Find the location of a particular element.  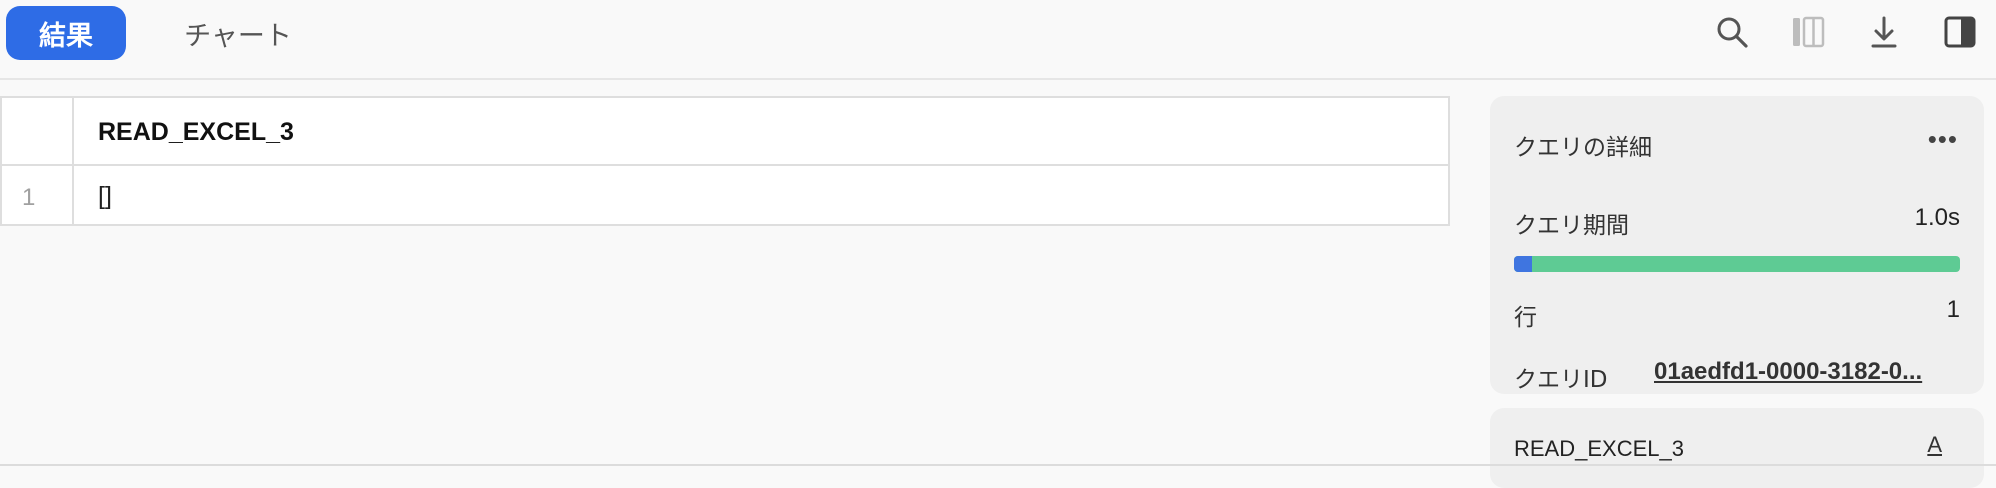

column-stats-name: READ_EXCEL_3 is located at coordinates (1599, 448).